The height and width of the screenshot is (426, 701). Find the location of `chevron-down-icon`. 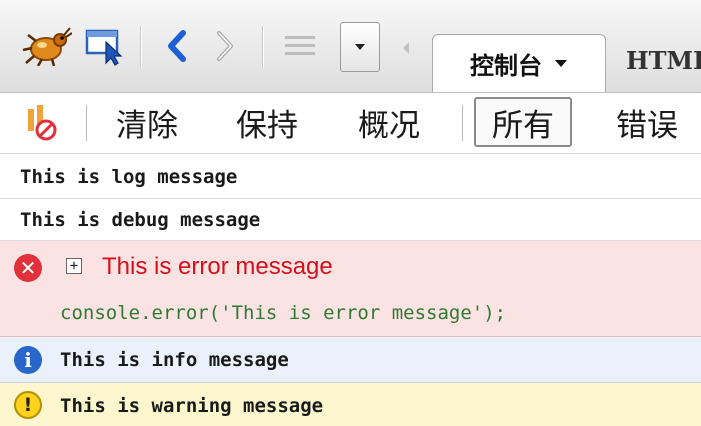

chevron-down-icon is located at coordinates (561, 63).